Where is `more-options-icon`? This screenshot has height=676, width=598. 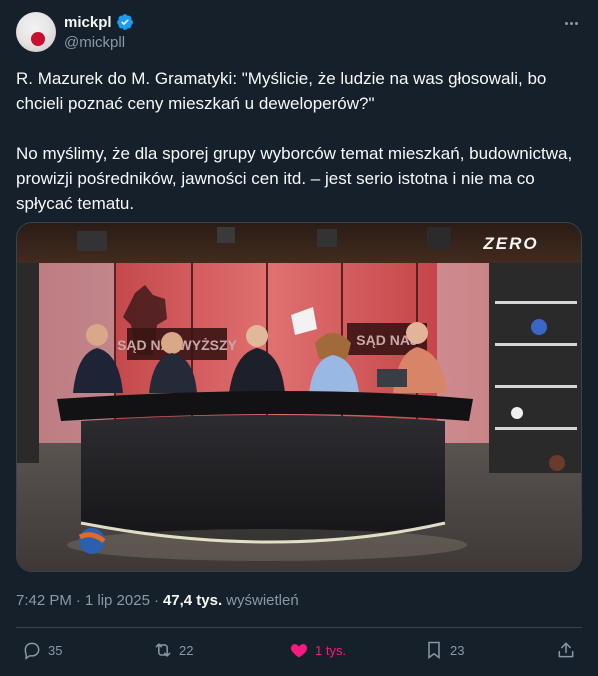
more-options-icon is located at coordinates (571, 23).